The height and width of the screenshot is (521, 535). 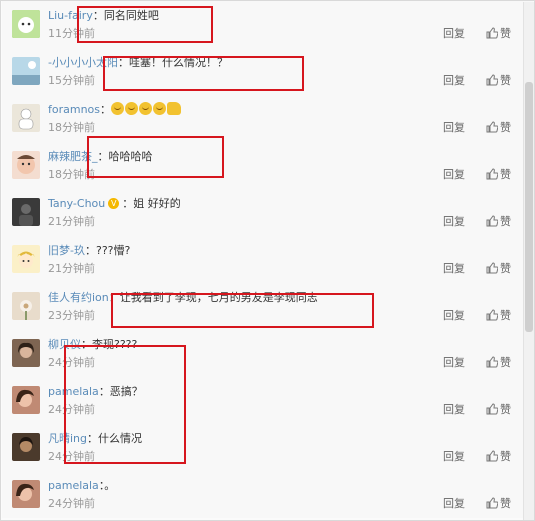 I want to click on comment-row: pamelala：。 24分钟前 回复 赞, so click(x=267, y=494).